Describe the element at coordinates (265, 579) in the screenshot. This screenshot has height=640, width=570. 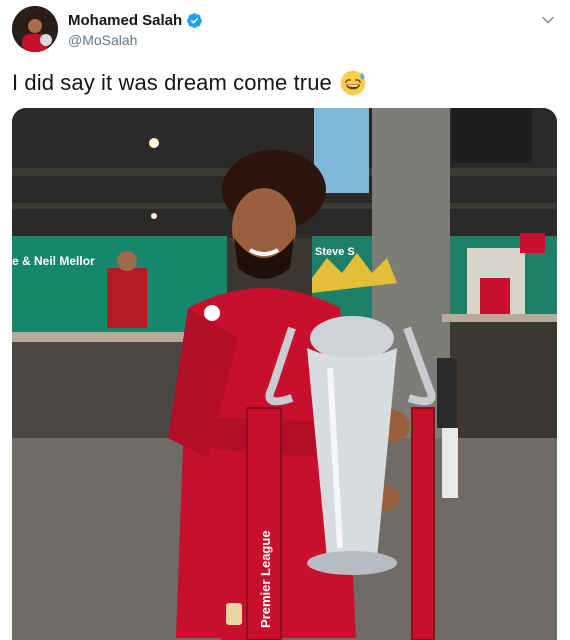
I see `sash-text: Premier League` at that location.